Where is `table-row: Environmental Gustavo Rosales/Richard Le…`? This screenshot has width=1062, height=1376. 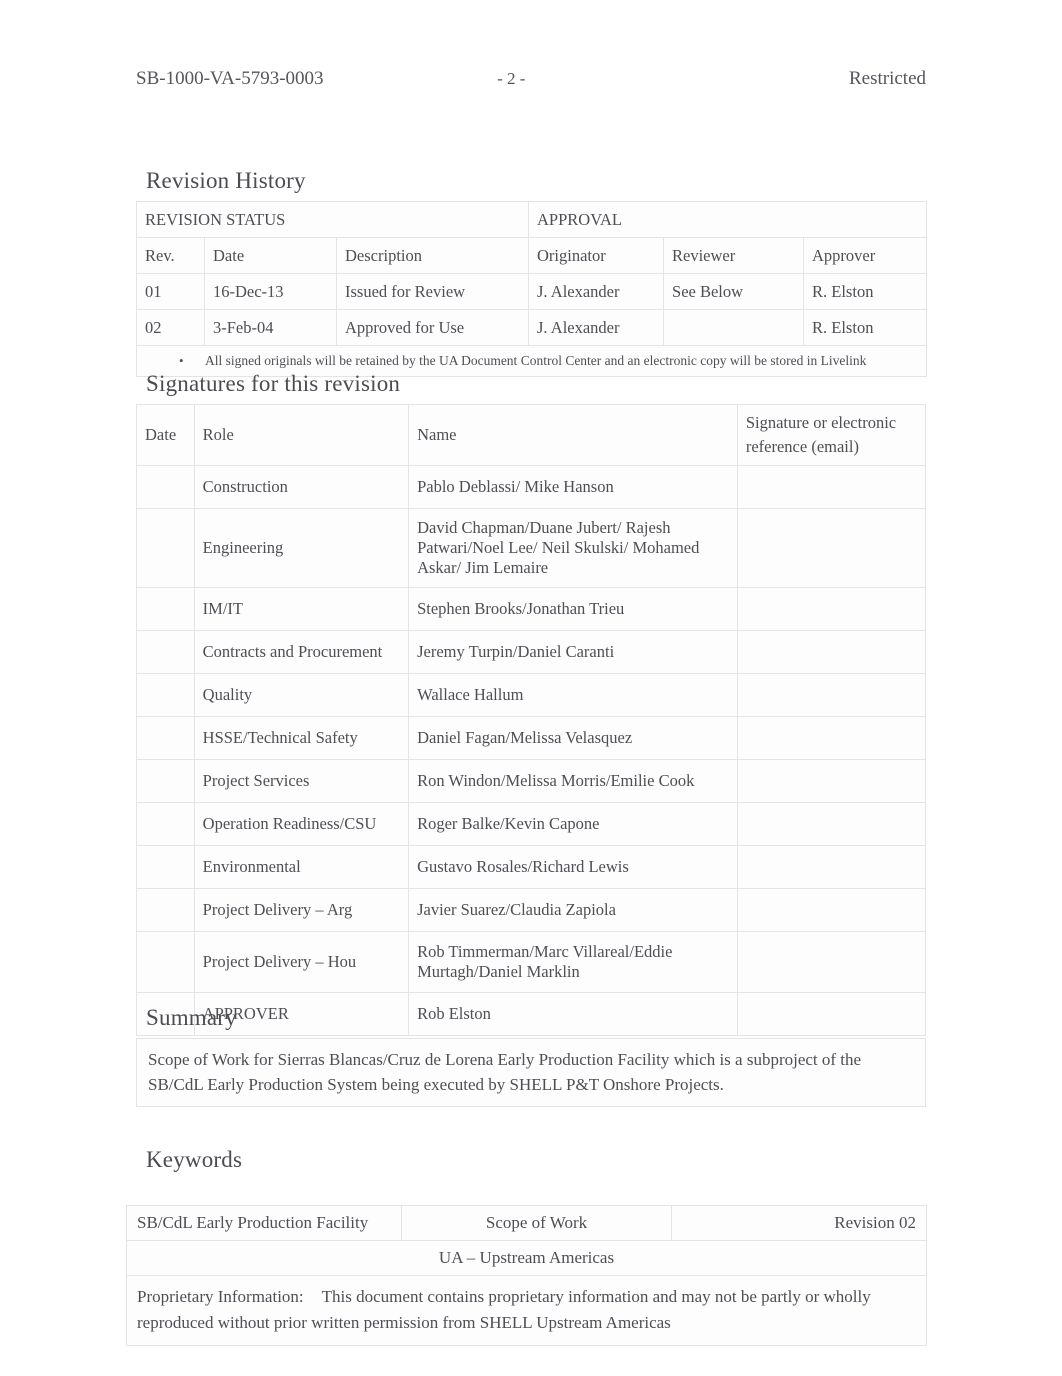 table-row: Environmental Gustavo Rosales/Richard Le… is located at coordinates (531, 867).